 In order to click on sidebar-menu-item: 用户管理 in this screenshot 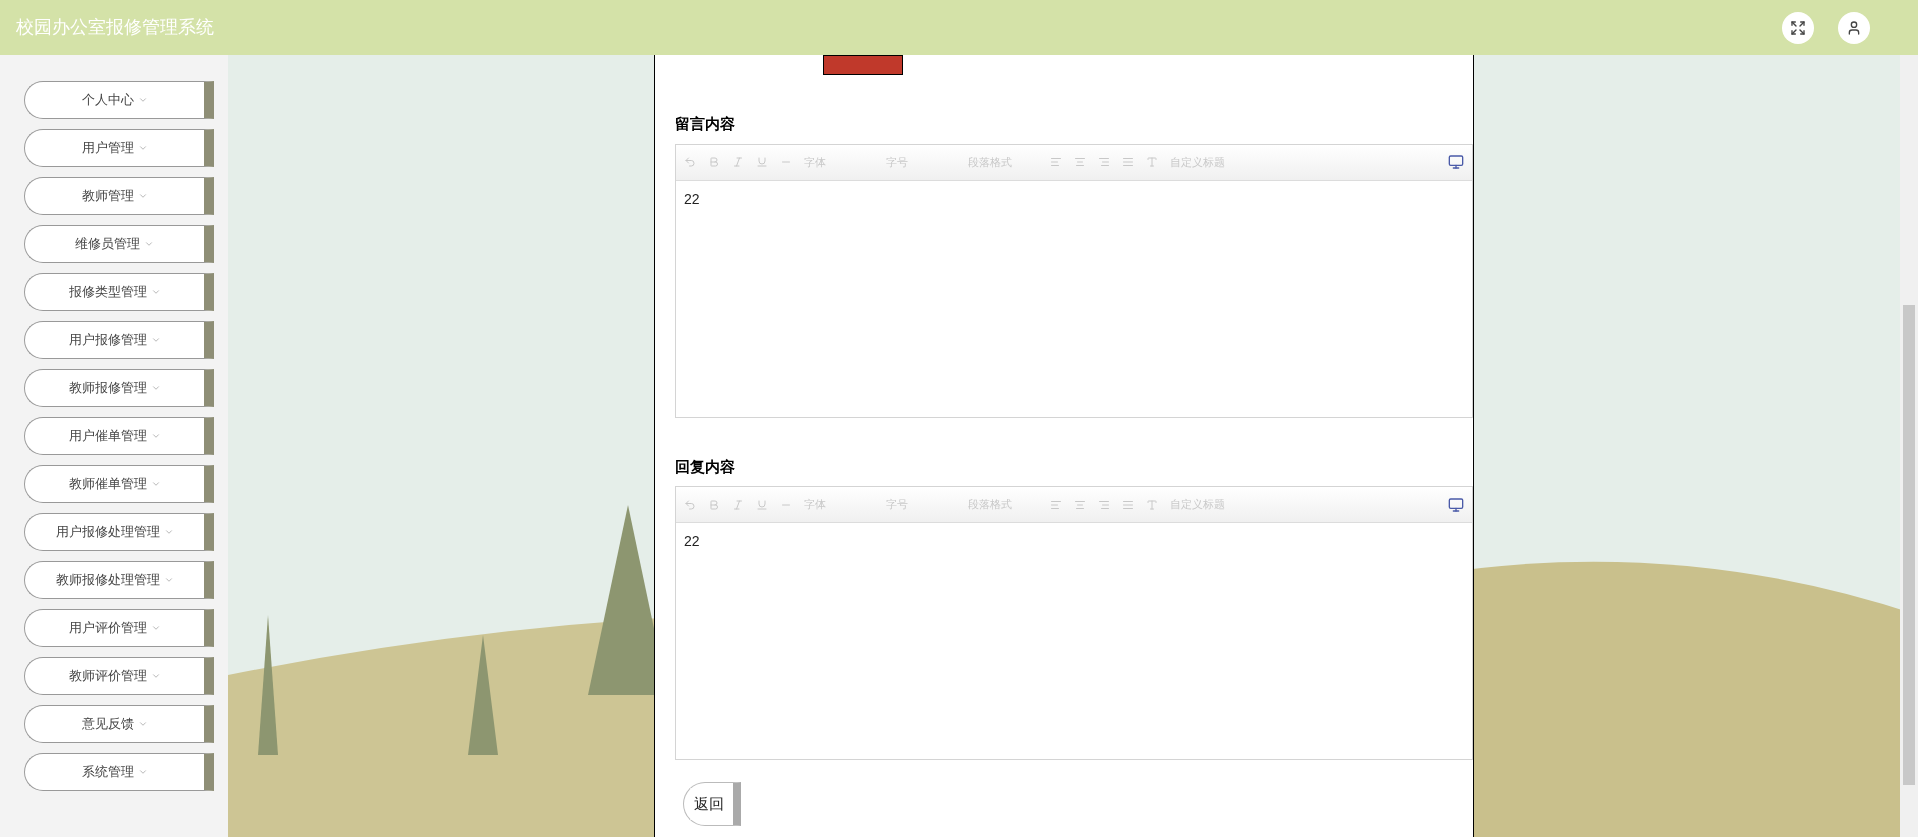, I will do `click(119, 148)`.